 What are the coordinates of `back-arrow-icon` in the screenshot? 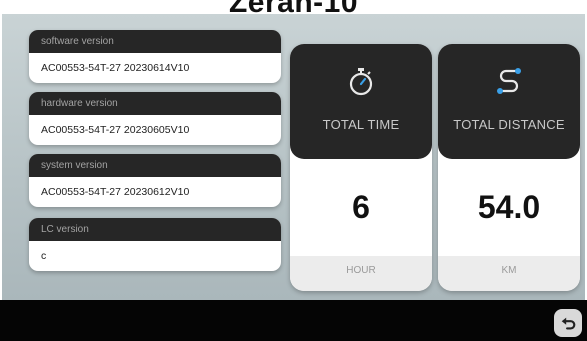 It's located at (568, 323).